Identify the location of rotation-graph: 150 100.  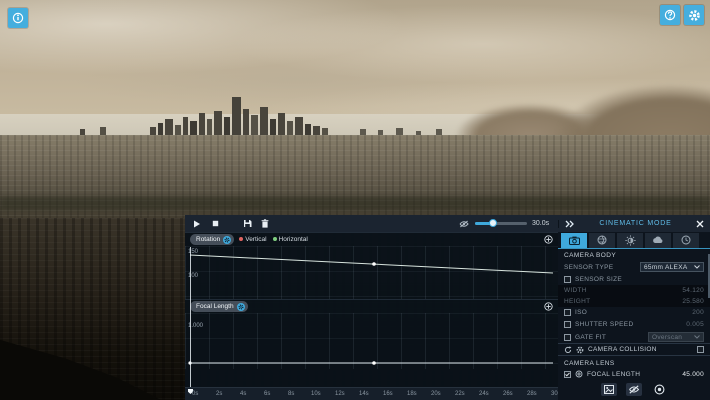
(371, 272).